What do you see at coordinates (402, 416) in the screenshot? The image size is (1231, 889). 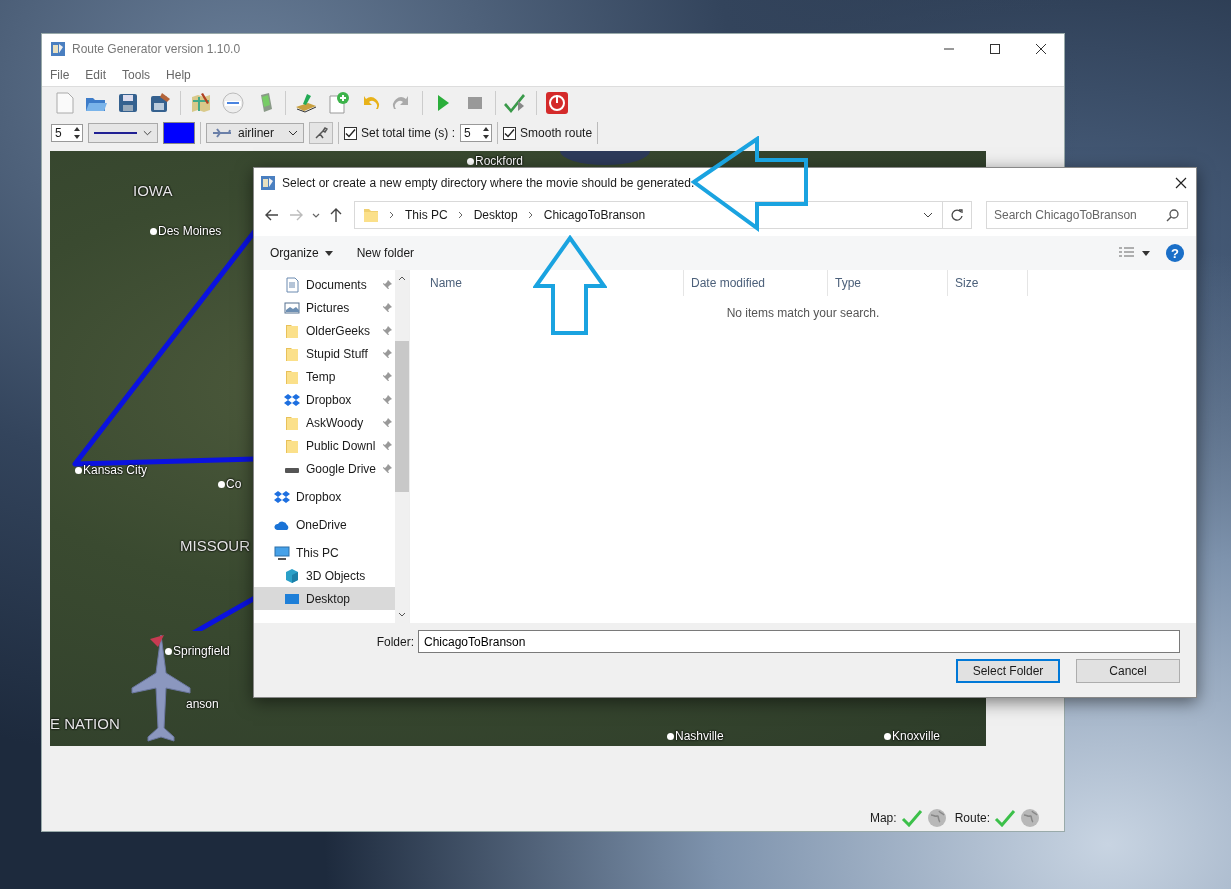 I see `scroll-thumb` at bounding box center [402, 416].